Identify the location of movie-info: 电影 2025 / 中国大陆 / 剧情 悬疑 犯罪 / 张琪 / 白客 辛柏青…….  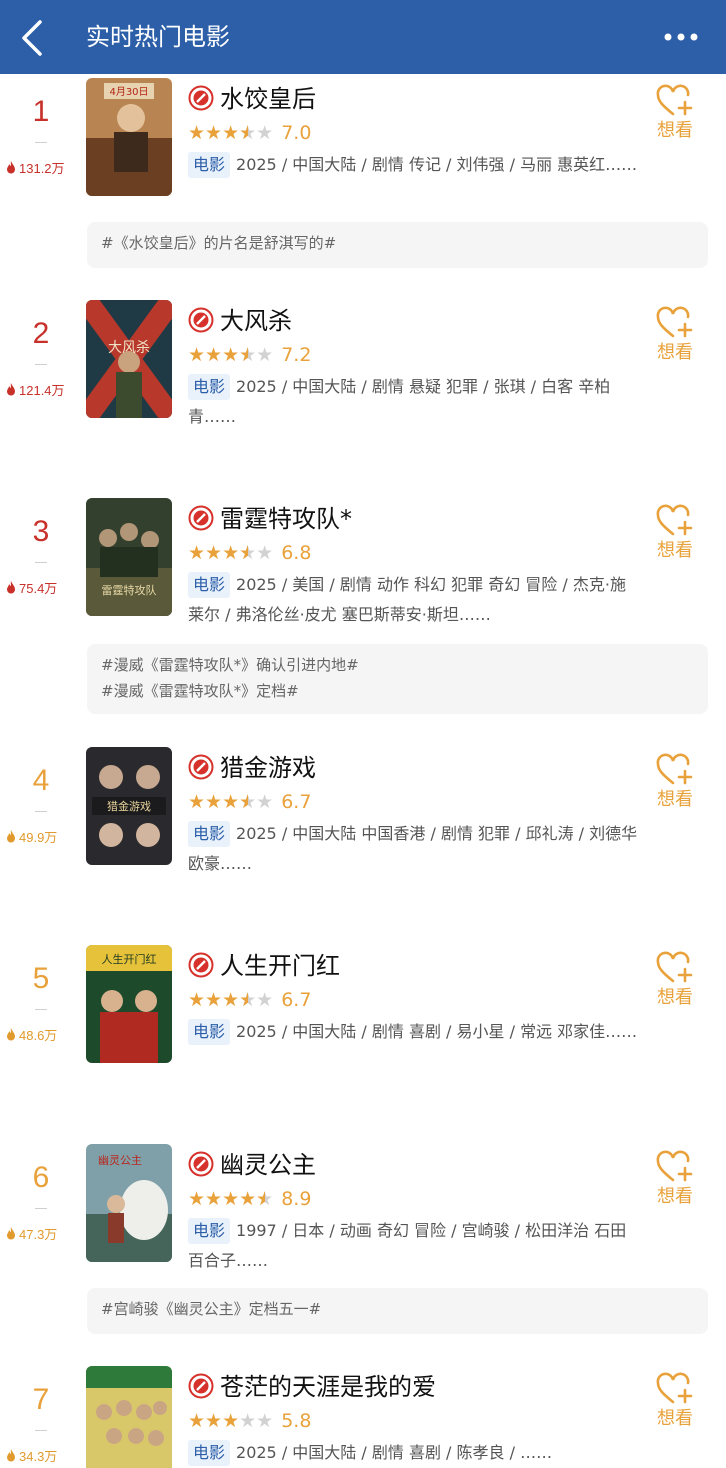
(413, 402).